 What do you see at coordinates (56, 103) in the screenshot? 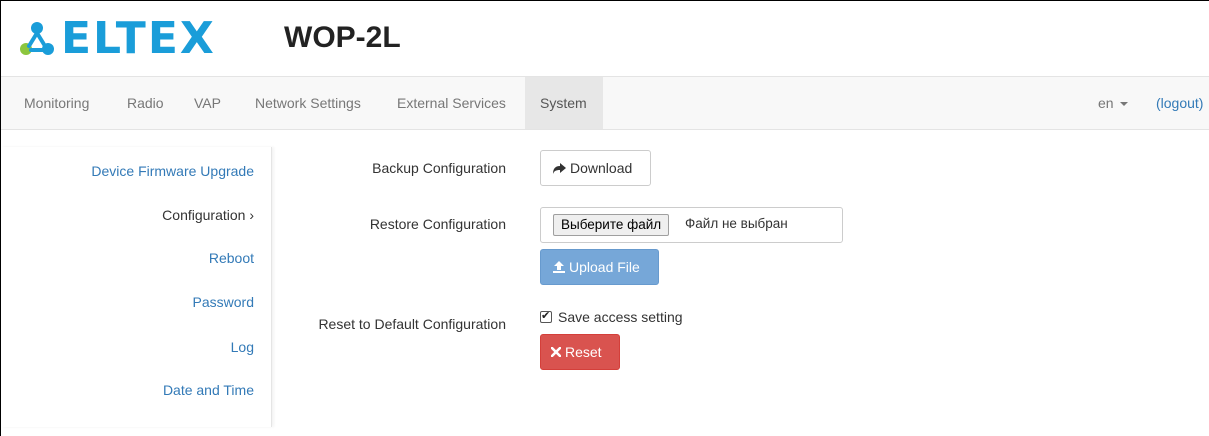
I see `tab-monitoring: Monitoring` at bounding box center [56, 103].